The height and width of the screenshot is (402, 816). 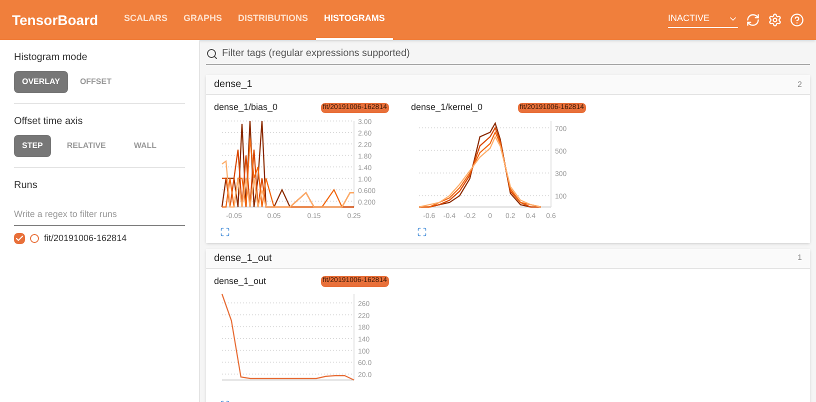 I want to click on histogram-title: dense_1/kernel_0, so click(x=447, y=107).